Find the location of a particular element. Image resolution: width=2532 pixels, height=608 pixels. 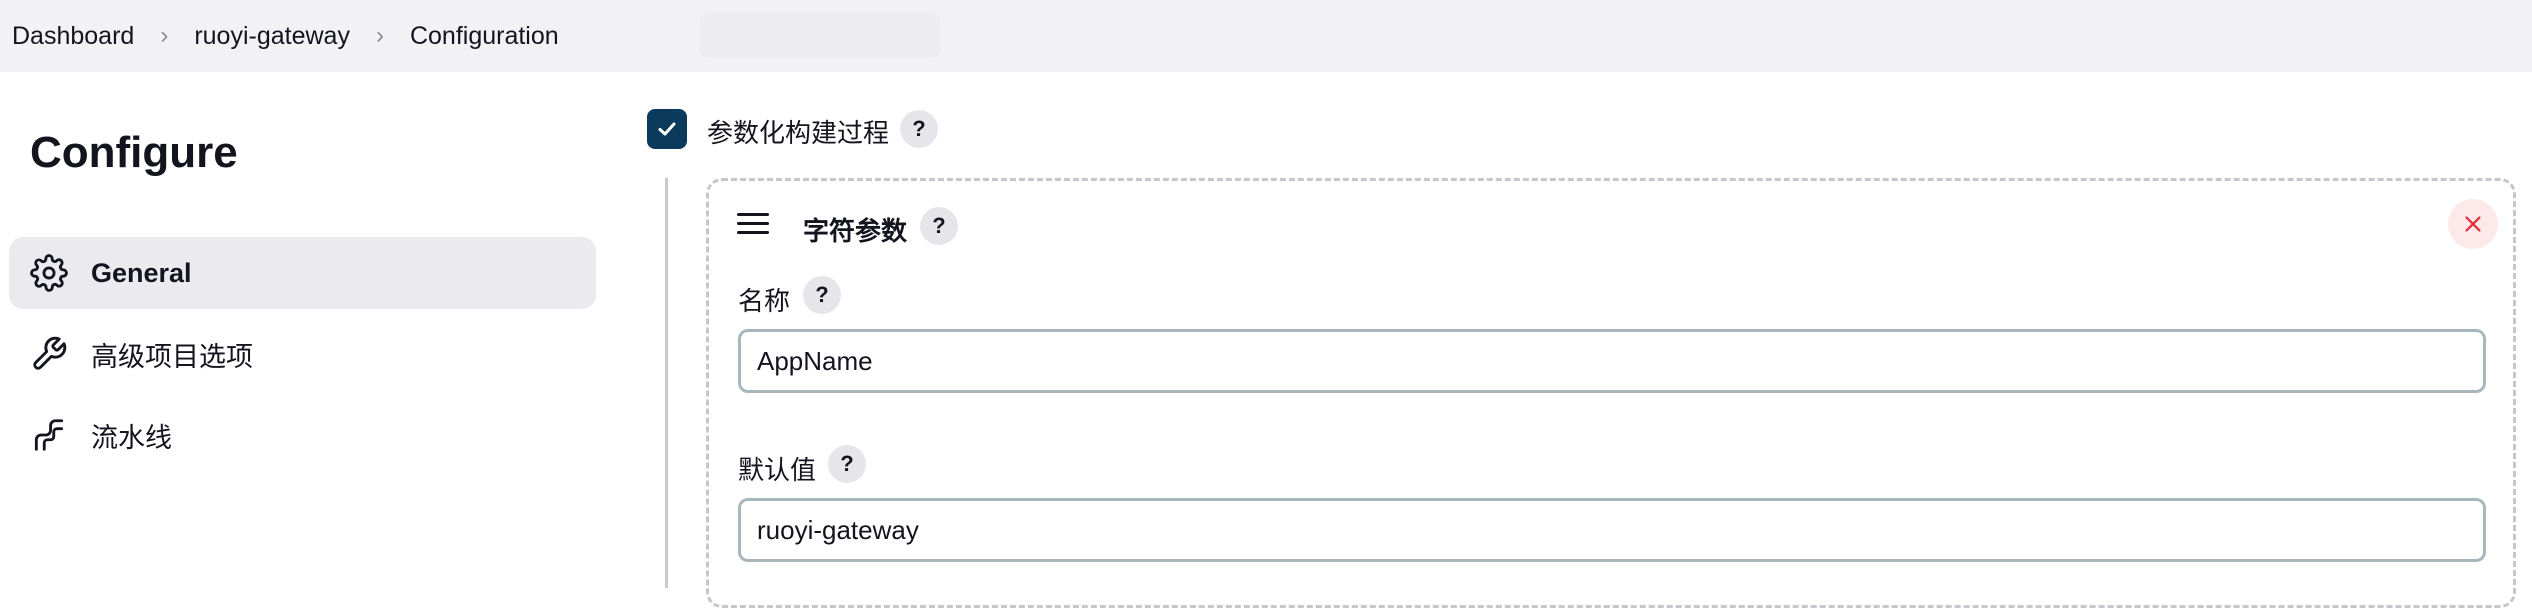

drag-handle-icon is located at coordinates (753, 225).